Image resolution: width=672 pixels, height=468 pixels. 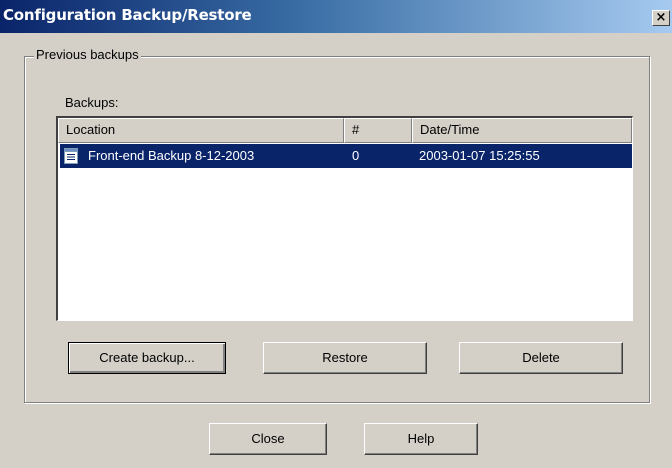 I want to click on group-legend: Previous backups, so click(x=87, y=54).